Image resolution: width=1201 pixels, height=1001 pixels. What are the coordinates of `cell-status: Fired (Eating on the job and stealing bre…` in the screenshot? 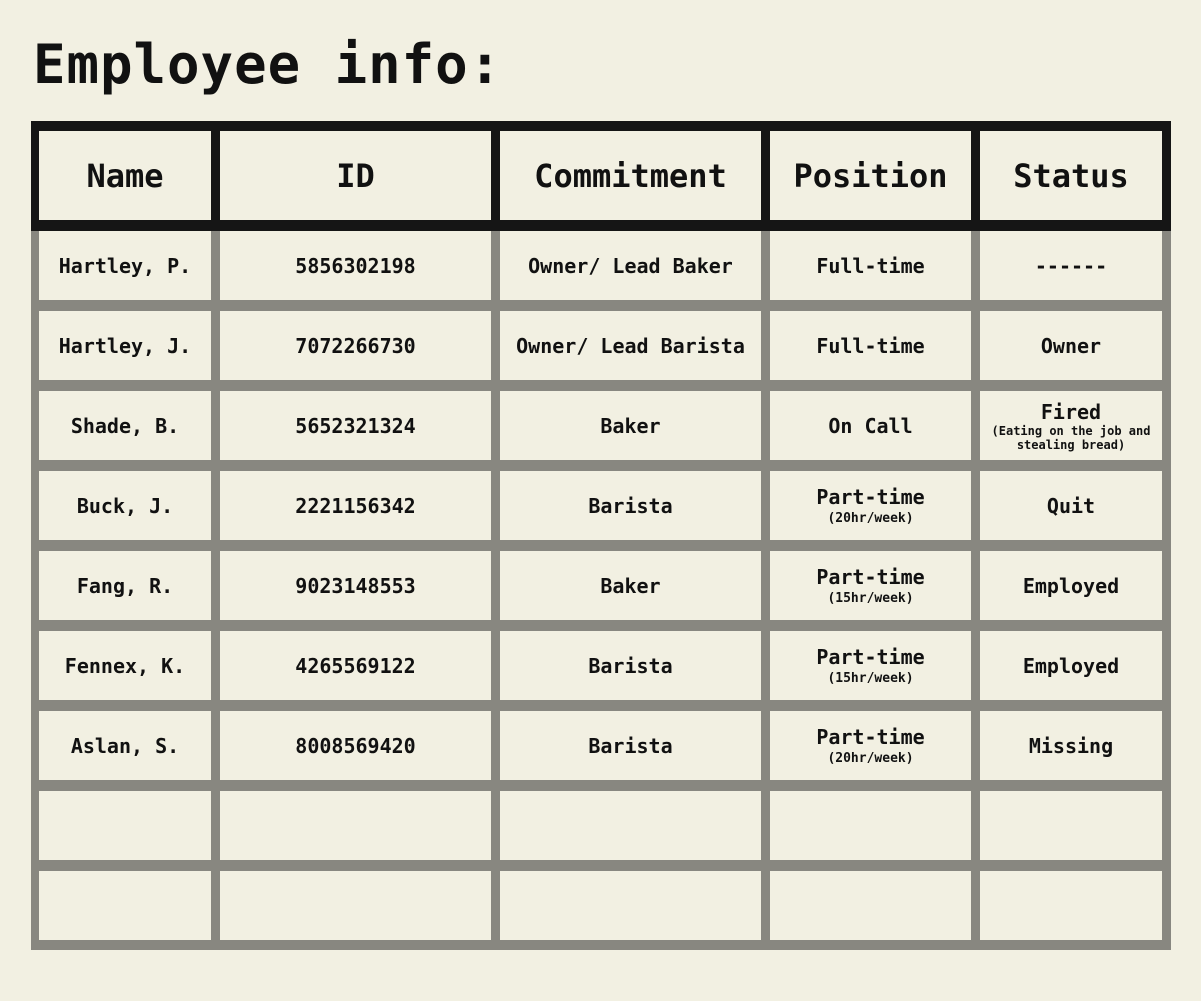 It's located at (1071, 425).